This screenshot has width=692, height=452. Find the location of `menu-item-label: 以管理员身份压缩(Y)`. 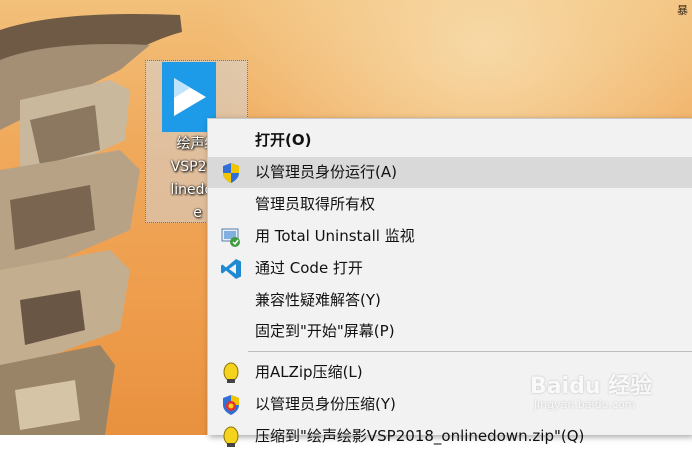

menu-item-label: 以管理员身份压缩(Y) is located at coordinates (325, 404).